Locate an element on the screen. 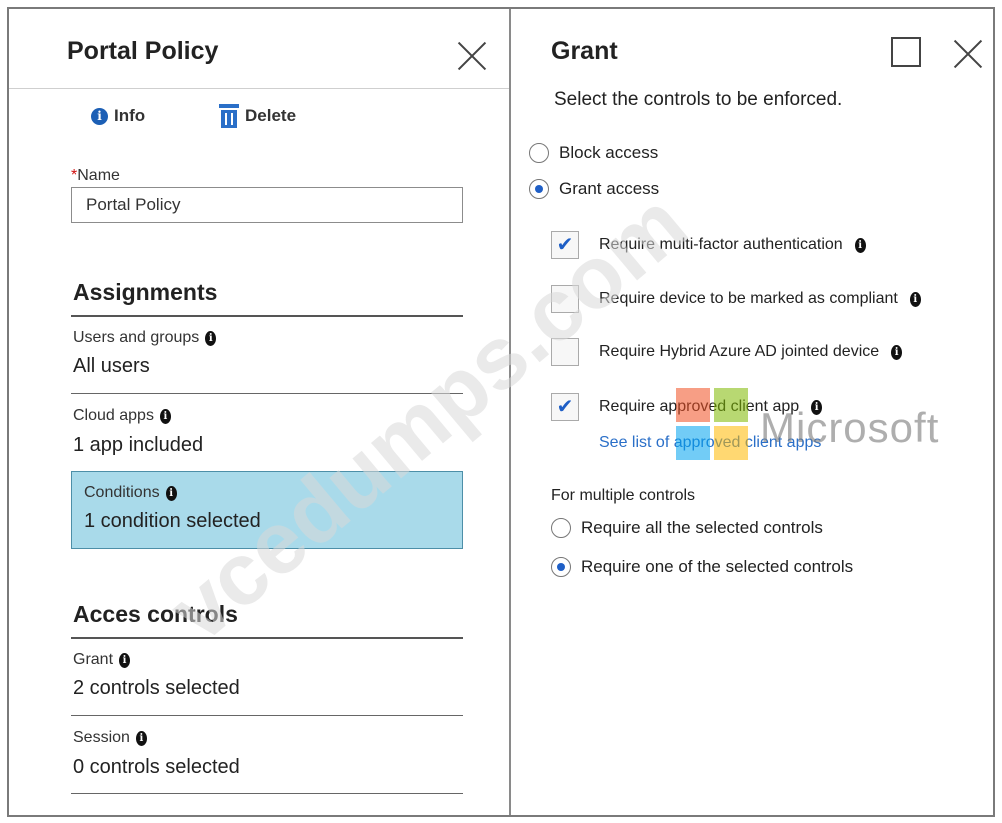 The height and width of the screenshot is (823, 1002). hybrid-device-checkbox-row: Require Hybrid Azure AD jointed device i is located at coordinates (727, 352).